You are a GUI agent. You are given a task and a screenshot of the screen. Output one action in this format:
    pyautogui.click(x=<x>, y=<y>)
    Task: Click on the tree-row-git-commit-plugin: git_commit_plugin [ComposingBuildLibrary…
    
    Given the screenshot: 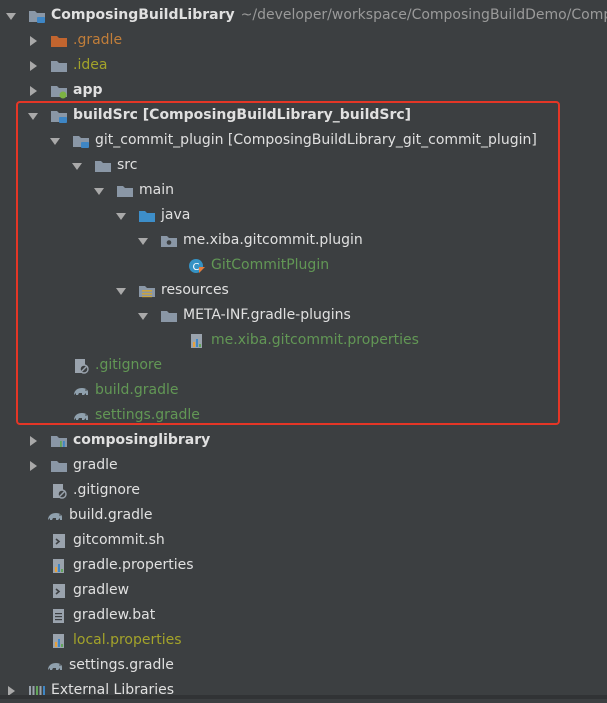 What is the action you would take?
    pyautogui.click(x=303, y=140)
    